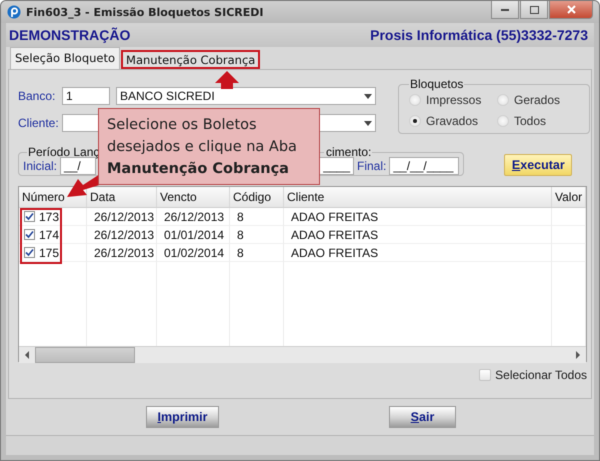 The height and width of the screenshot is (461, 600). I want to click on instruction-tooltip: Selecione os Boletos desejados e clique na Aba Manutenção Cobrança, so click(209, 146).